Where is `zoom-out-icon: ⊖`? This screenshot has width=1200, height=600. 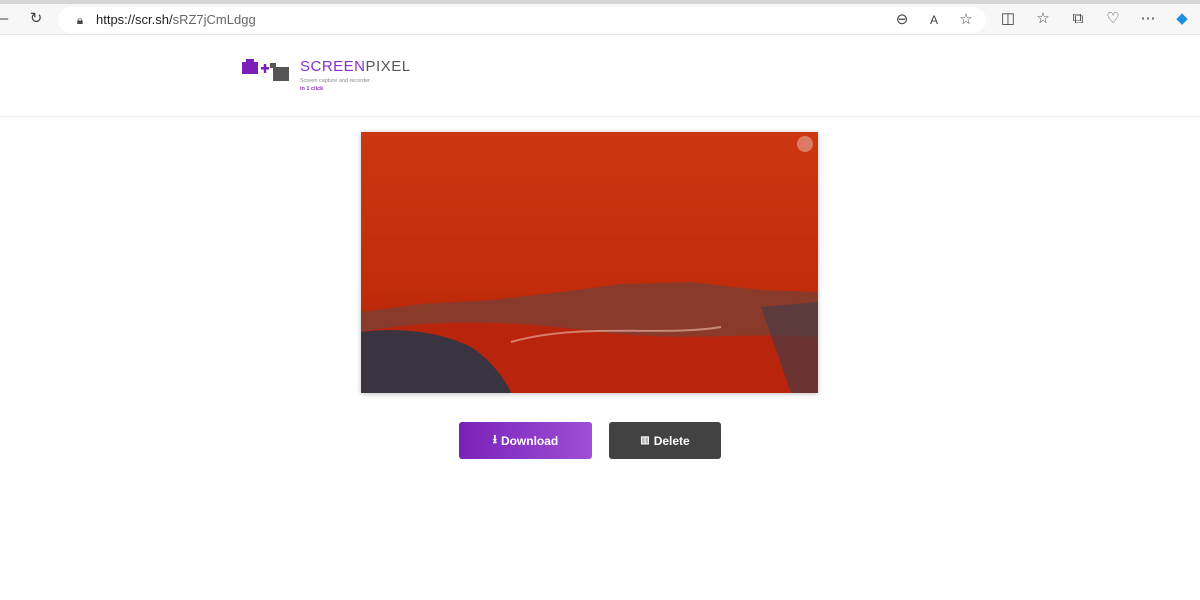
zoom-out-icon: ⊖ is located at coordinates (902, 20).